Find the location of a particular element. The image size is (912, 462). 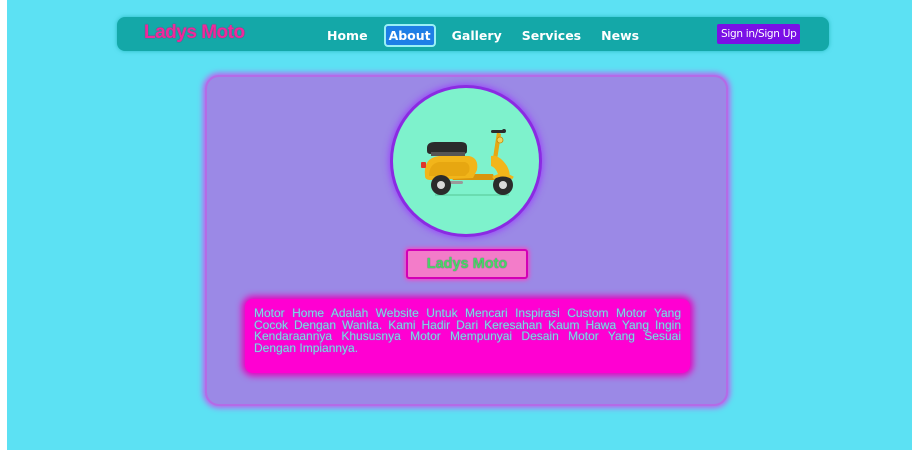

nav-link-gallery: Gallery is located at coordinates (477, 35).